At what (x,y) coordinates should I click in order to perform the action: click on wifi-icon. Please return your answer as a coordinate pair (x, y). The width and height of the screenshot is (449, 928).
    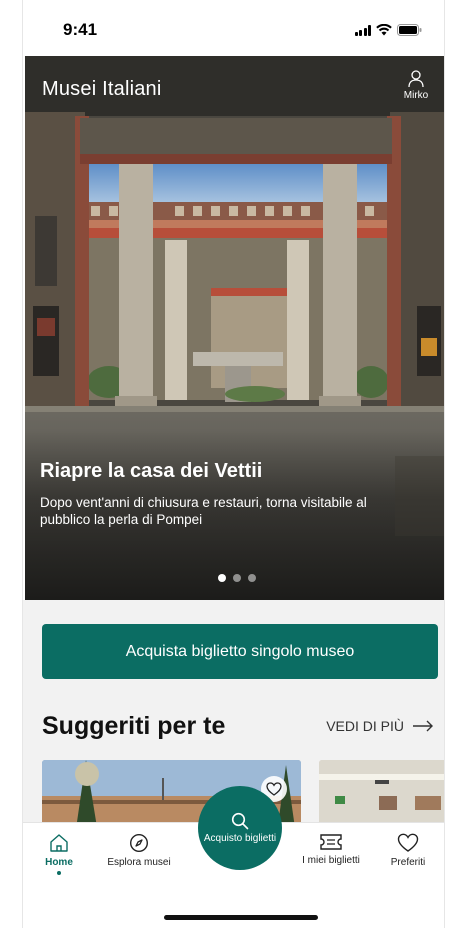
    Looking at the image, I should click on (384, 30).